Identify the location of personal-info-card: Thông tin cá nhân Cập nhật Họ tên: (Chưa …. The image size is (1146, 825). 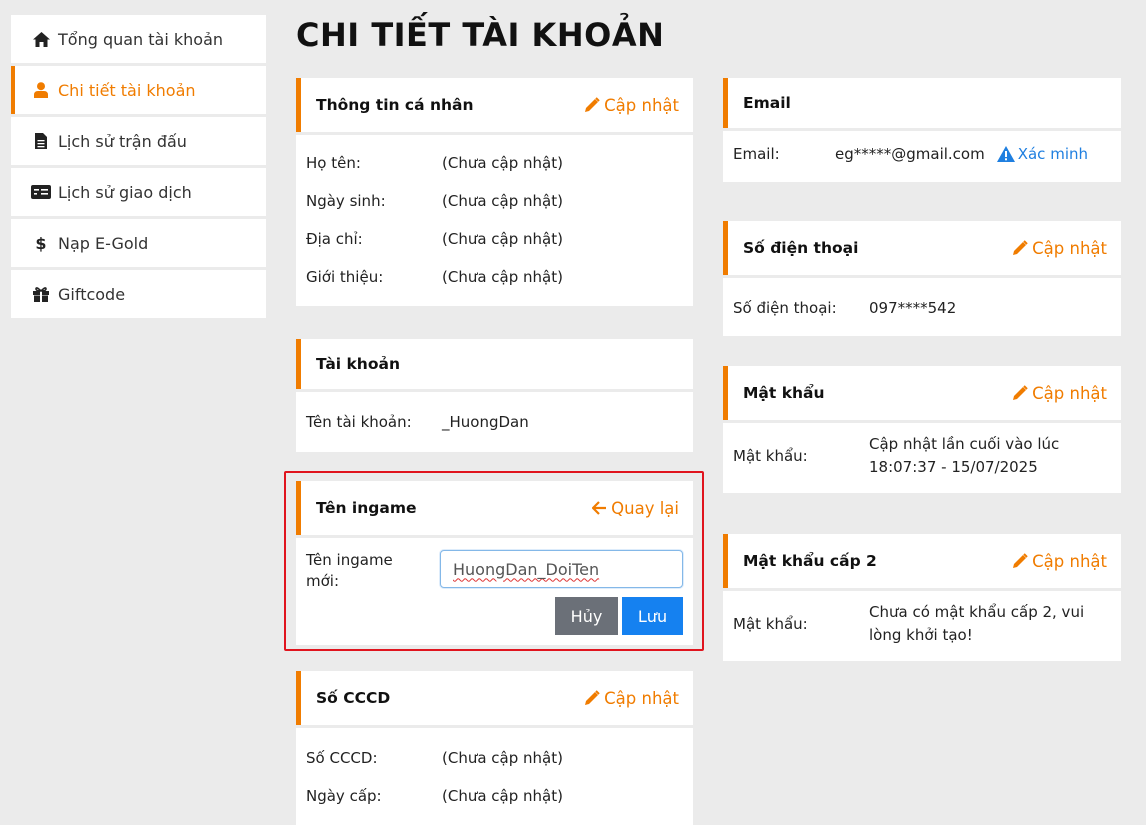
(494, 192).